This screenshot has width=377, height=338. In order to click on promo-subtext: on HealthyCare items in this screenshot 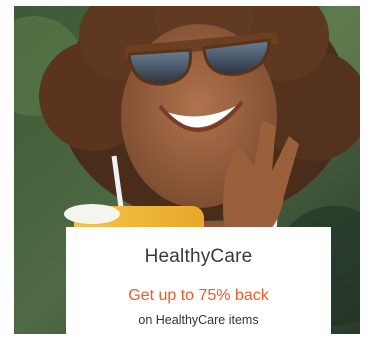, I will do `click(198, 320)`.